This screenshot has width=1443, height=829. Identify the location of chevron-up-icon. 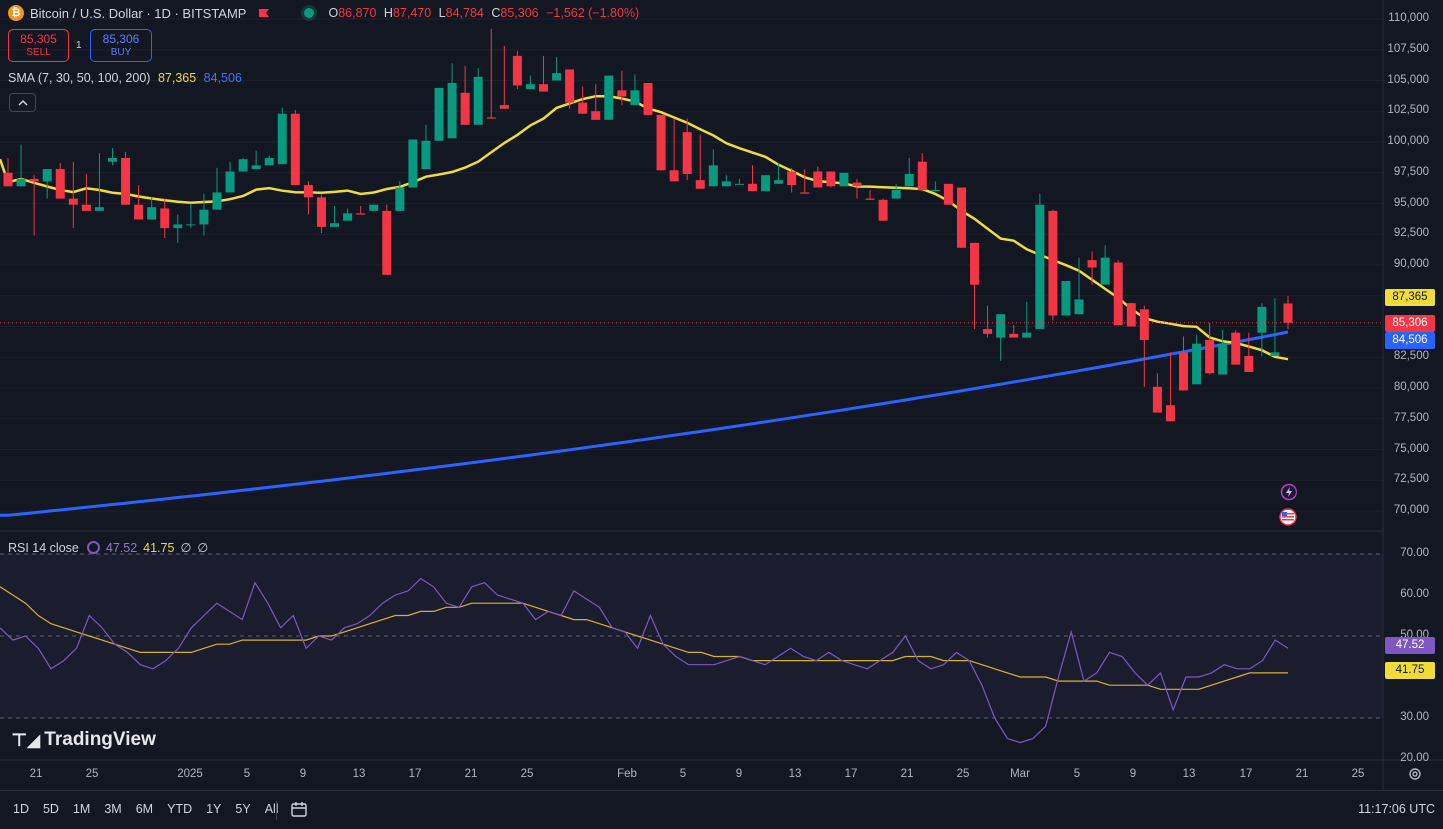
(22, 102).